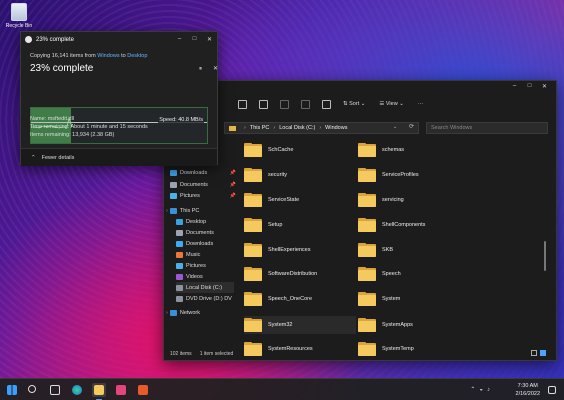  Describe the element at coordinates (204, 195) in the screenshot. I see `nav-item-pictures-pinned: Pictures 📌` at that location.